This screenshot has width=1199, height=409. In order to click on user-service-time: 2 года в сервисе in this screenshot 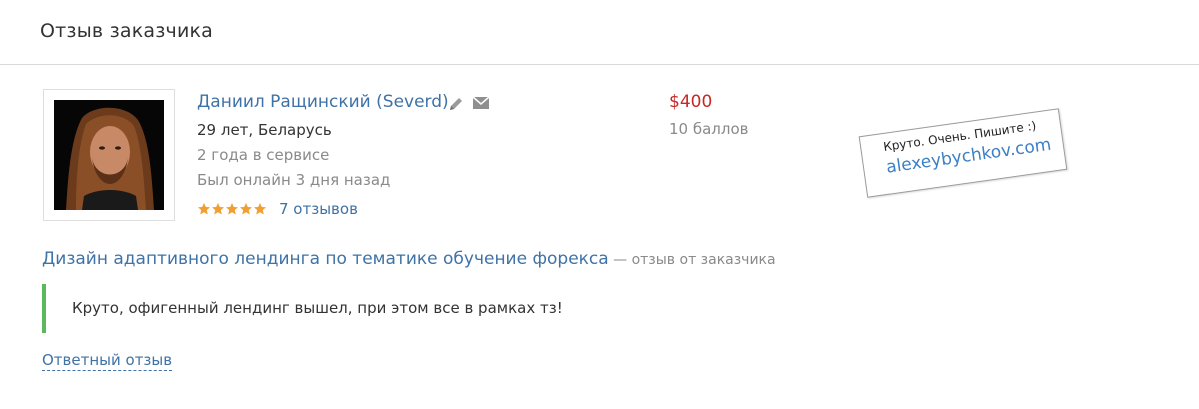, I will do `click(263, 155)`.